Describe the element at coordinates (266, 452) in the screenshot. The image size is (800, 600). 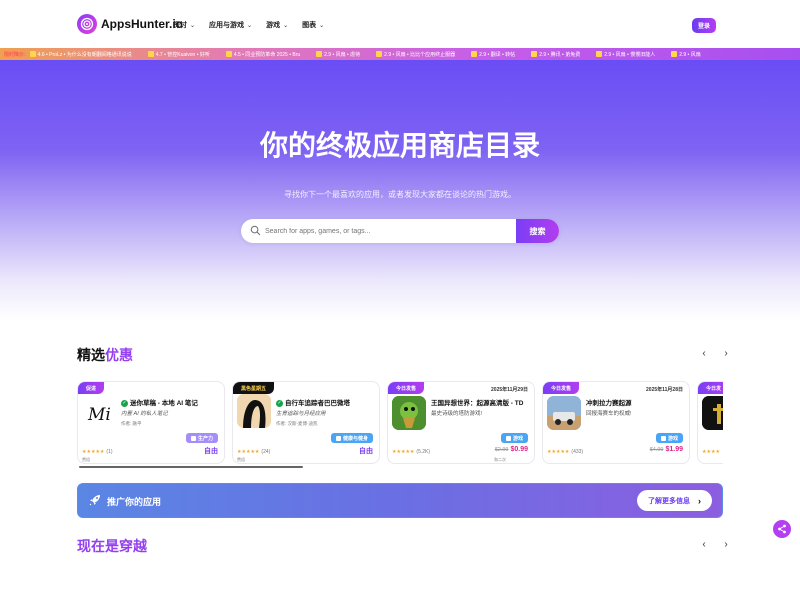
I see `review-count: (24)` at that location.